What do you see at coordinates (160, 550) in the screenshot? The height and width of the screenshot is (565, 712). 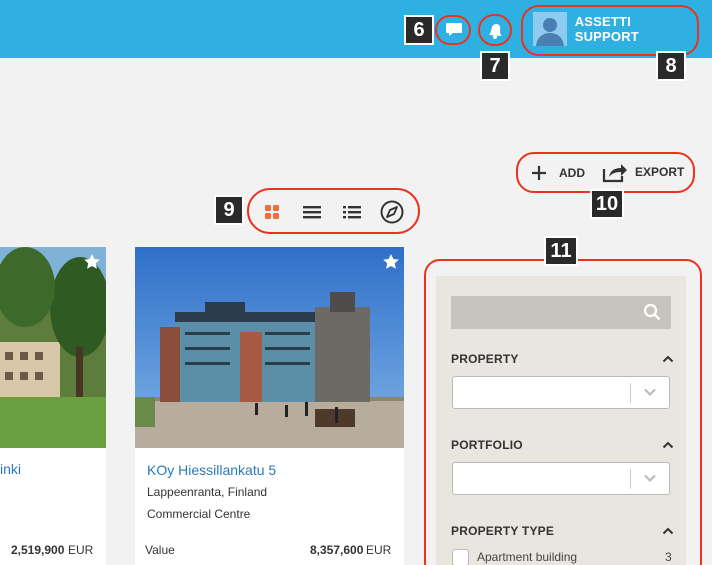 I see `card-value-label: Value` at bounding box center [160, 550].